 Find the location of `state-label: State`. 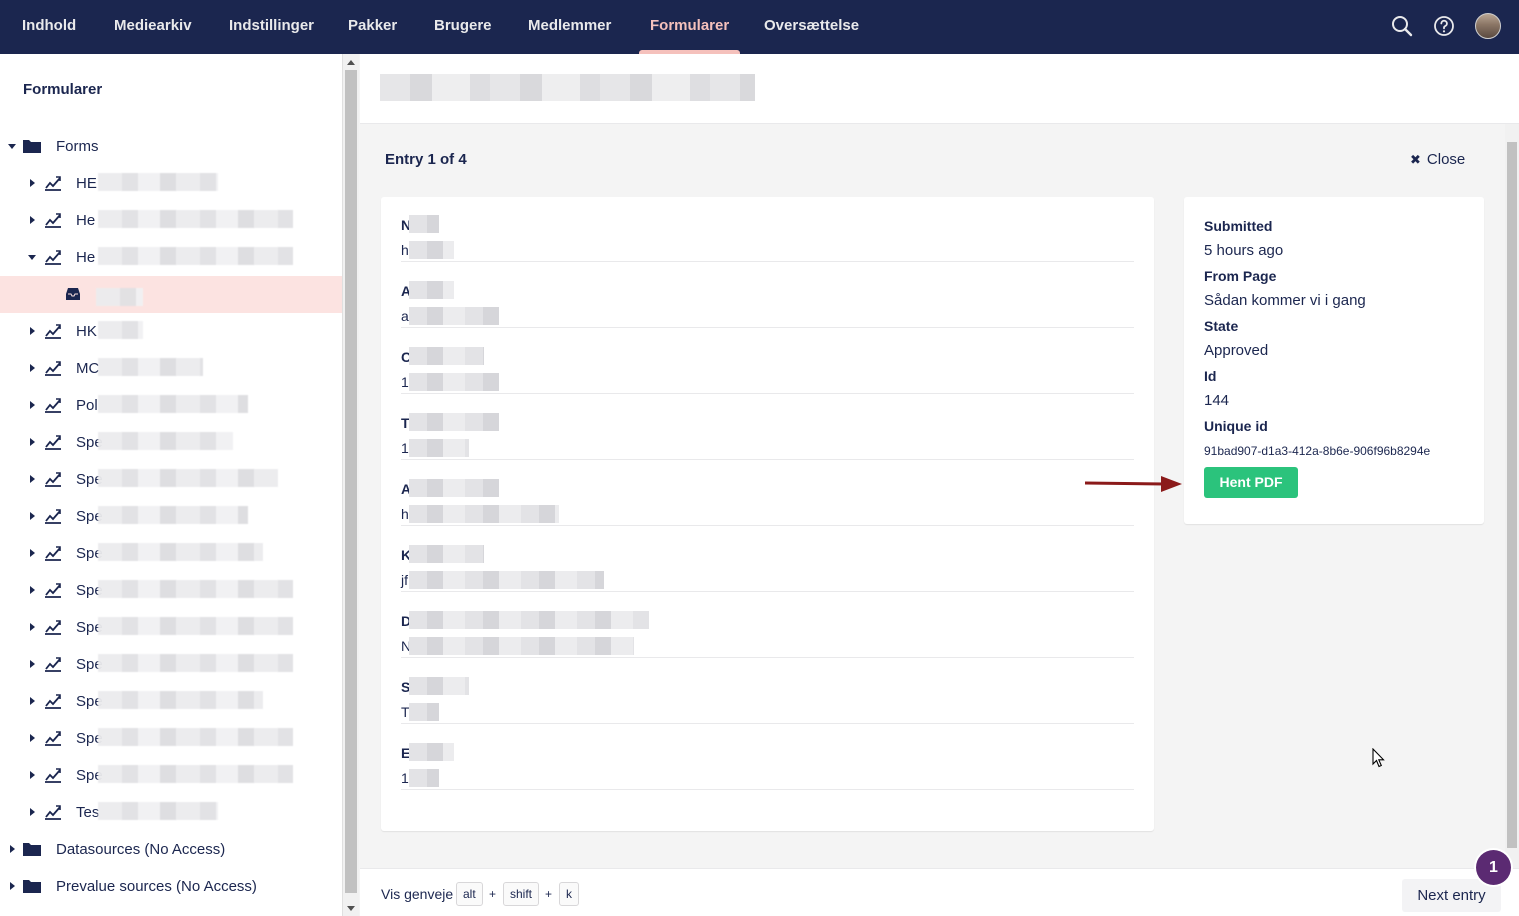

state-label: State is located at coordinates (1221, 326).